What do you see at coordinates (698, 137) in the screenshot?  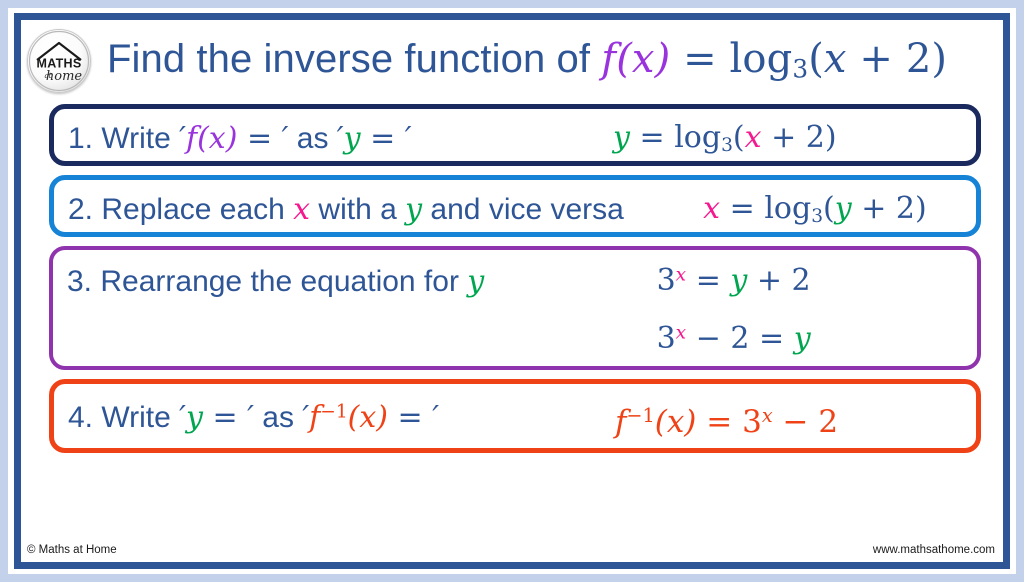 I see `step-1-eq-log: log` at bounding box center [698, 137].